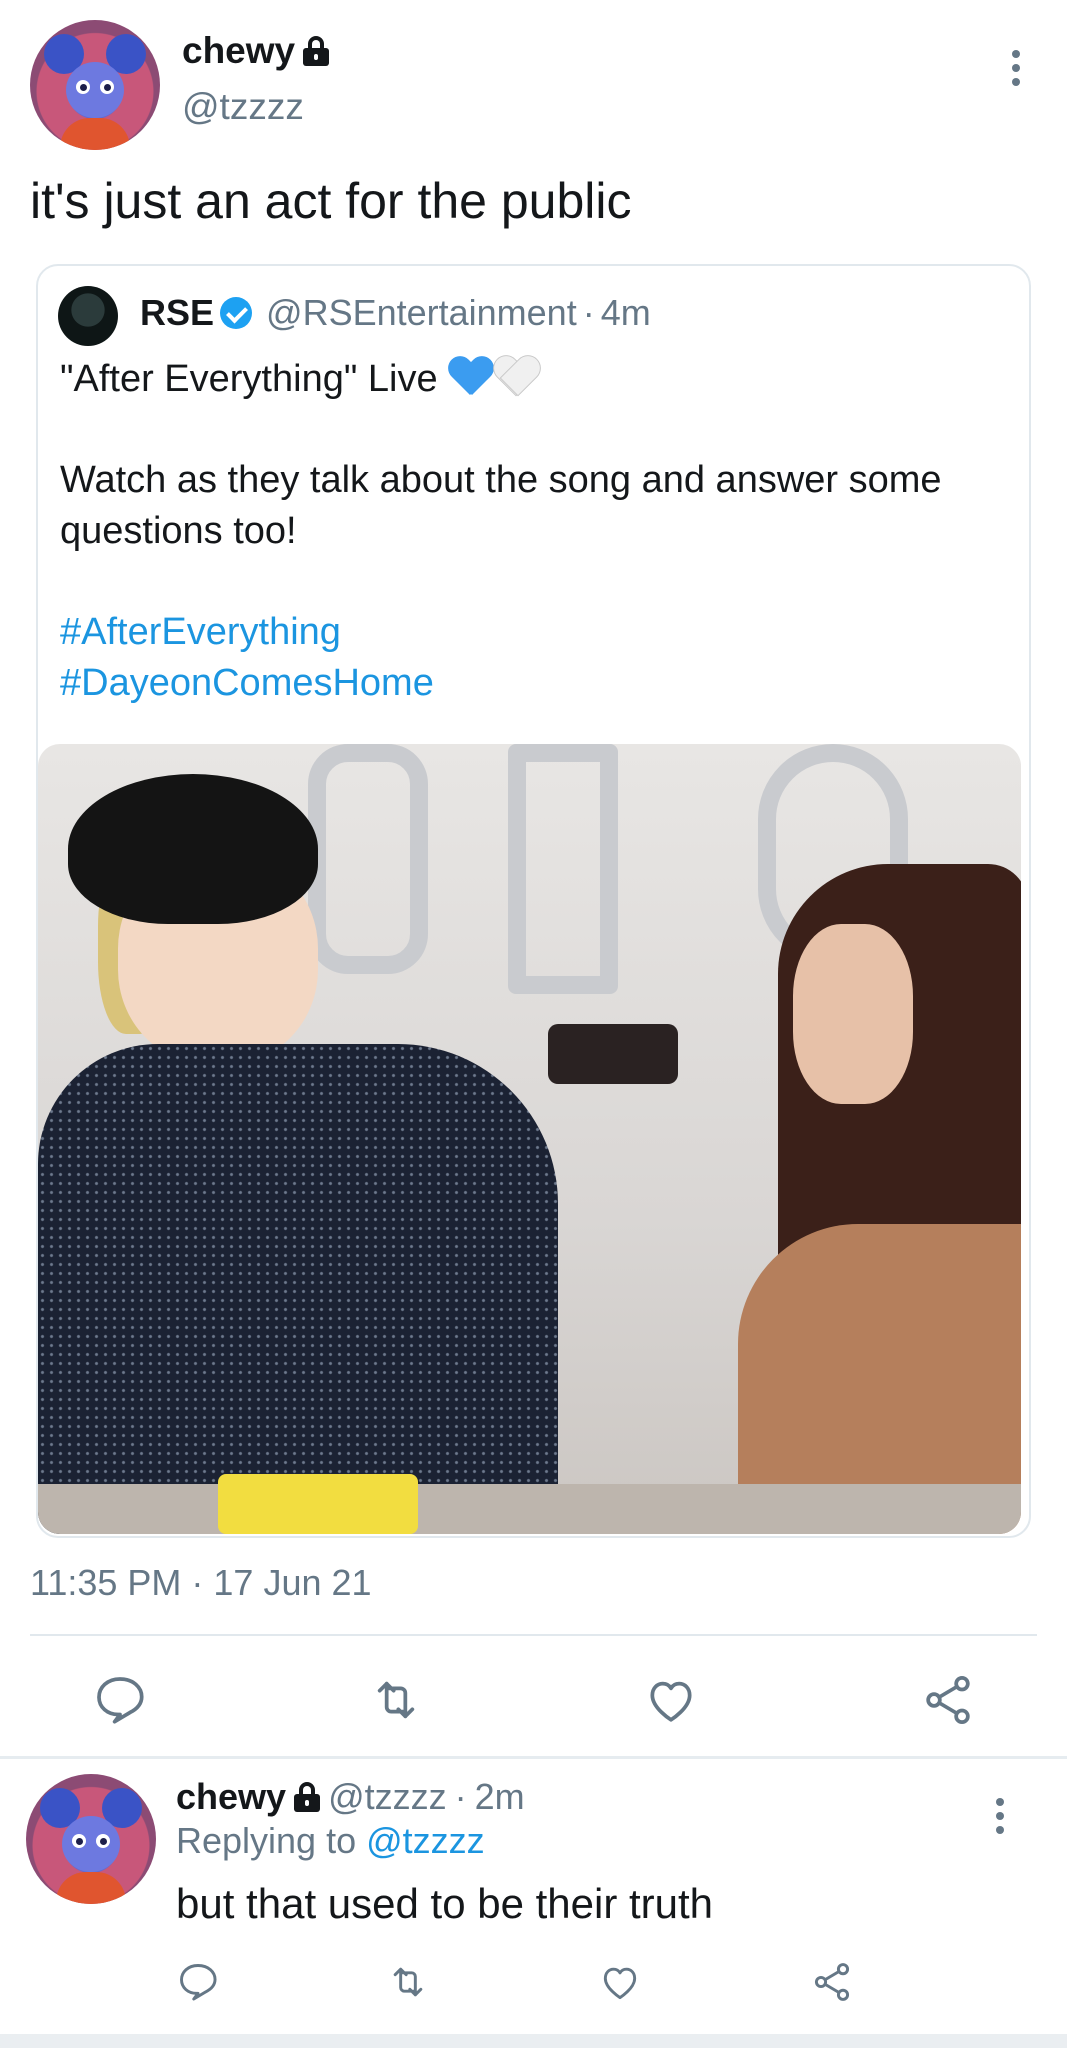 The width and height of the screenshot is (1067, 2048). Describe the element at coordinates (177, 313) in the screenshot. I see `quoted-display-name: RSE` at that location.